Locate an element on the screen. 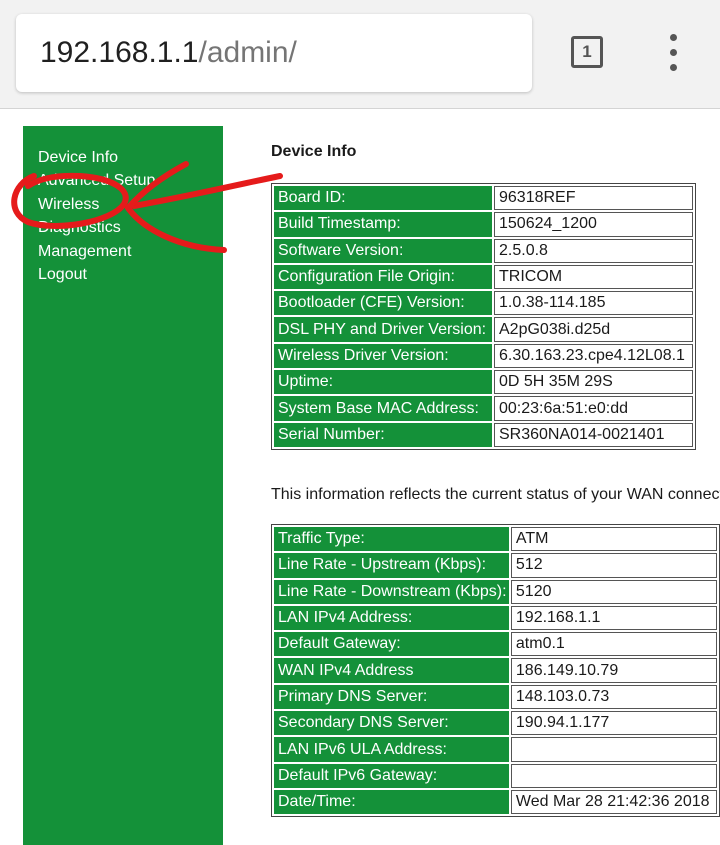 This screenshot has width=720, height=845. address-bar: 192.168.1.1/admin/ is located at coordinates (274, 53).